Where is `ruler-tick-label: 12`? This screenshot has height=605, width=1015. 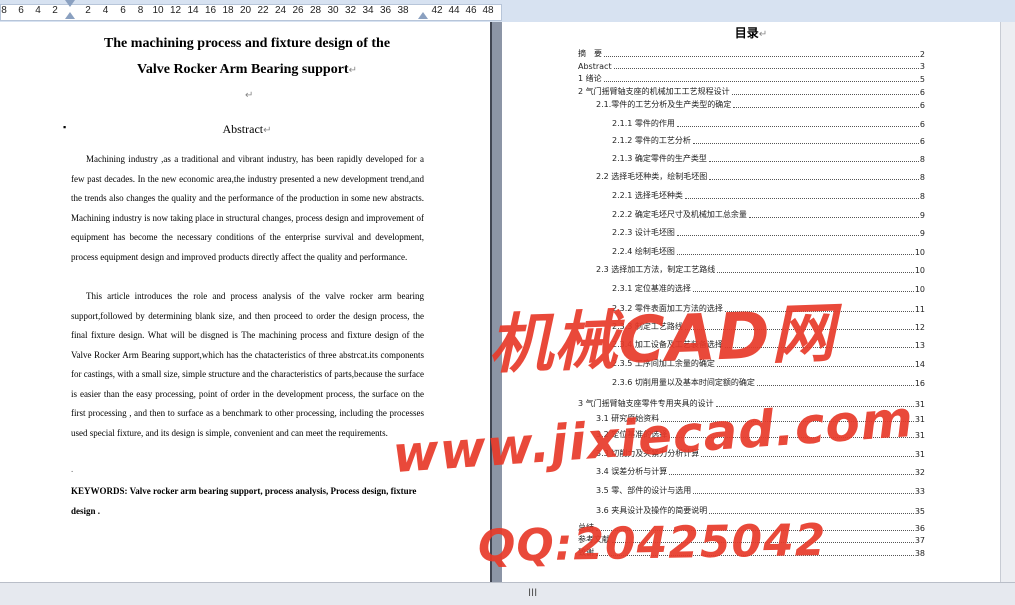 ruler-tick-label: 12 is located at coordinates (175, 10).